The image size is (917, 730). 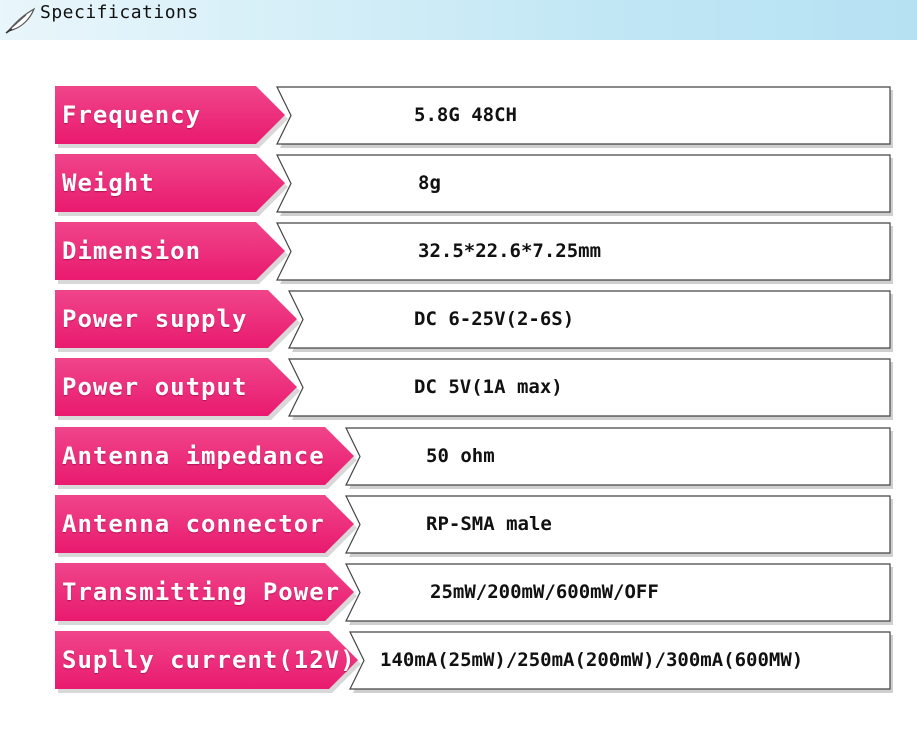 What do you see at coordinates (465, 115) in the screenshot?
I see `spec-value: 5.8G 48CH` at bounding box center [465, 115].